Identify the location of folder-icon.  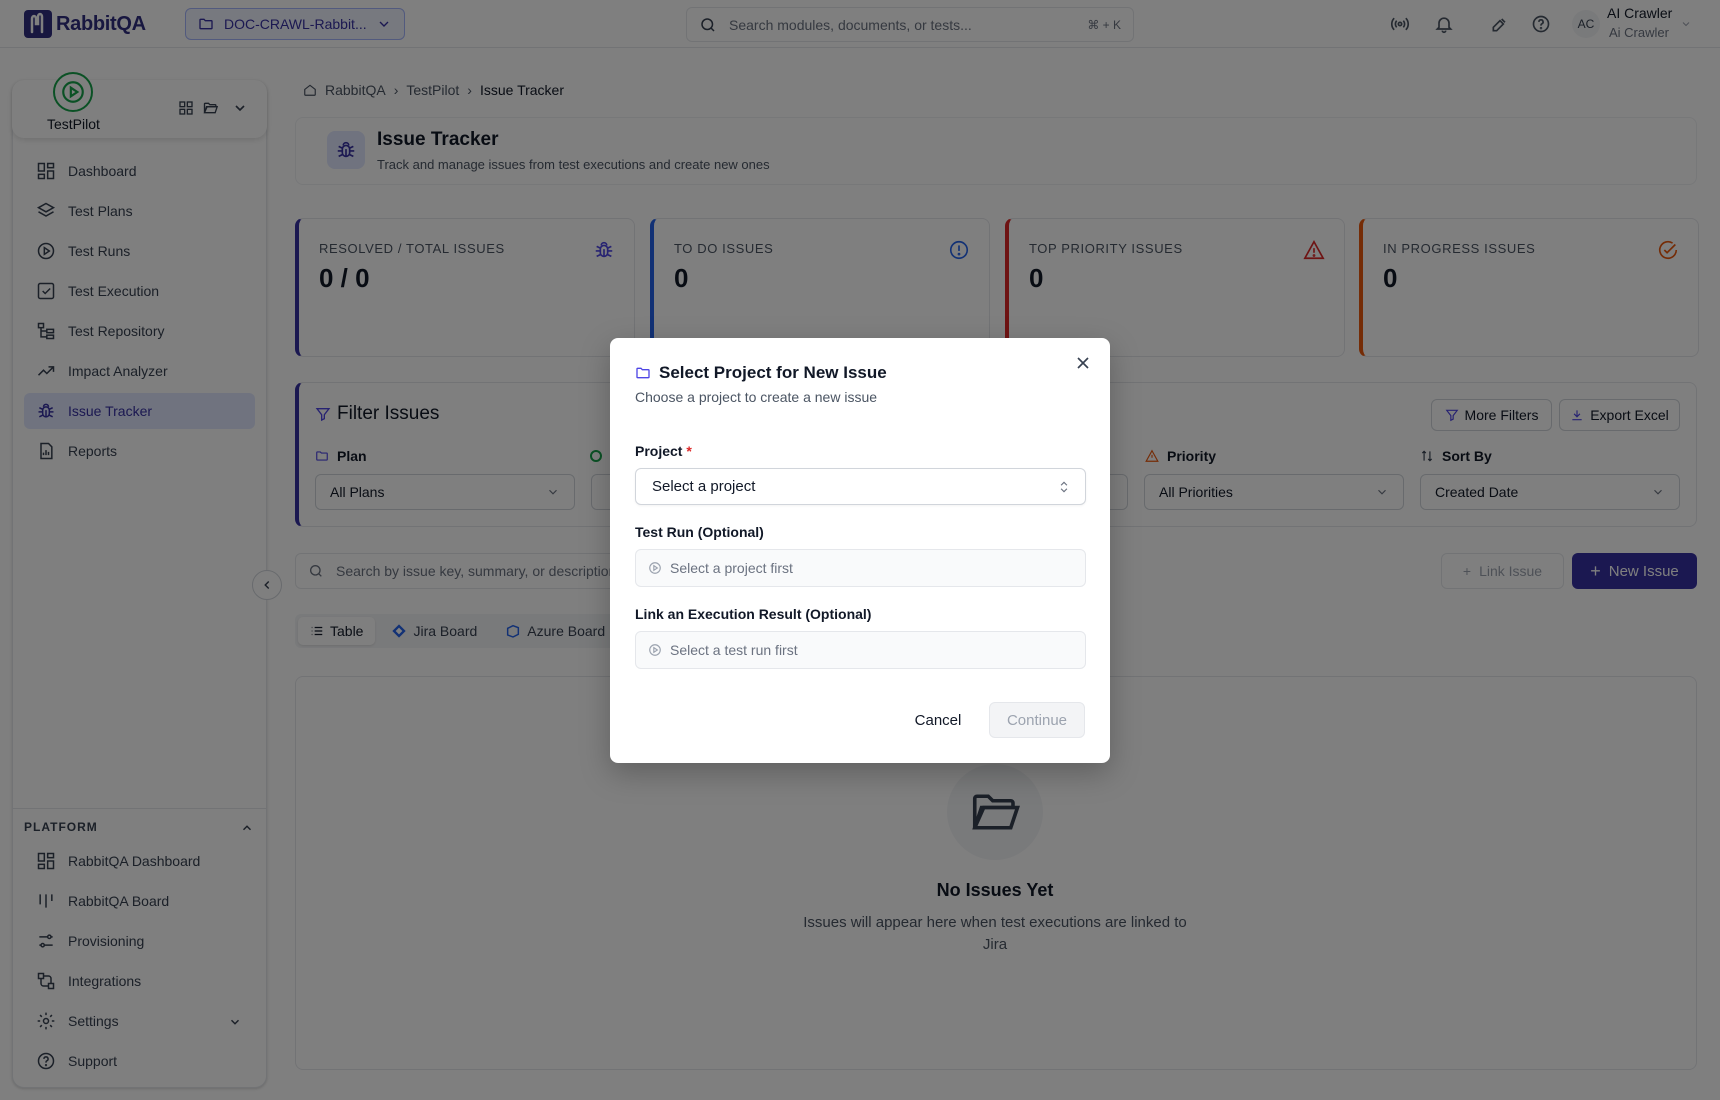
(643, 373).